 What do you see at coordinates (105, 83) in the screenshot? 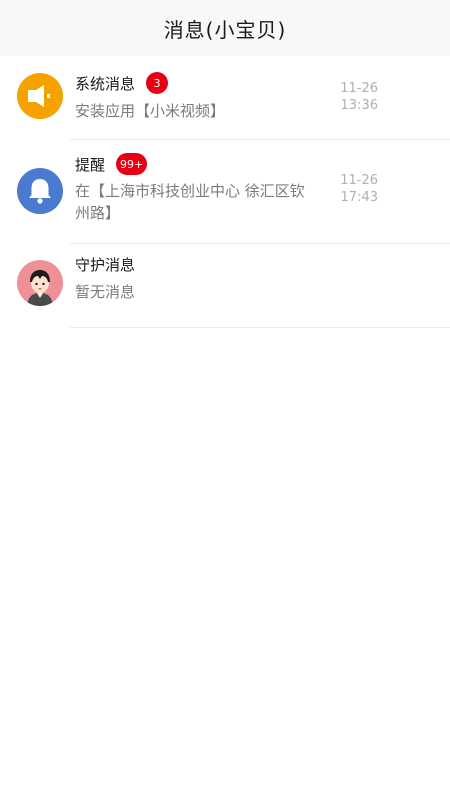
I see `message-title: 系统消息` at bounding box center [105, 83].